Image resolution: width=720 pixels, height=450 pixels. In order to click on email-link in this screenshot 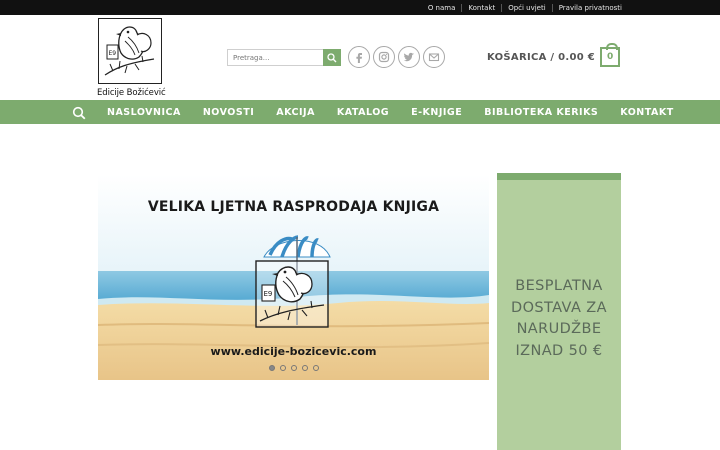, I will do `click(434, 57)`.